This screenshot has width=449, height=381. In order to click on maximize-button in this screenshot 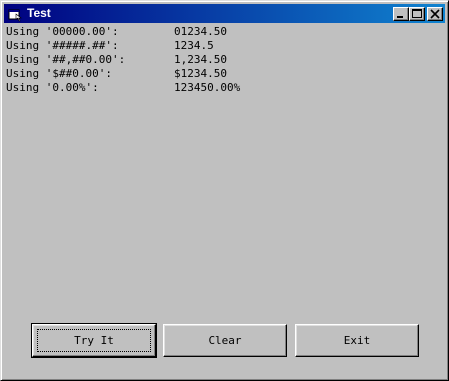, I will do `click(417, 14)`.